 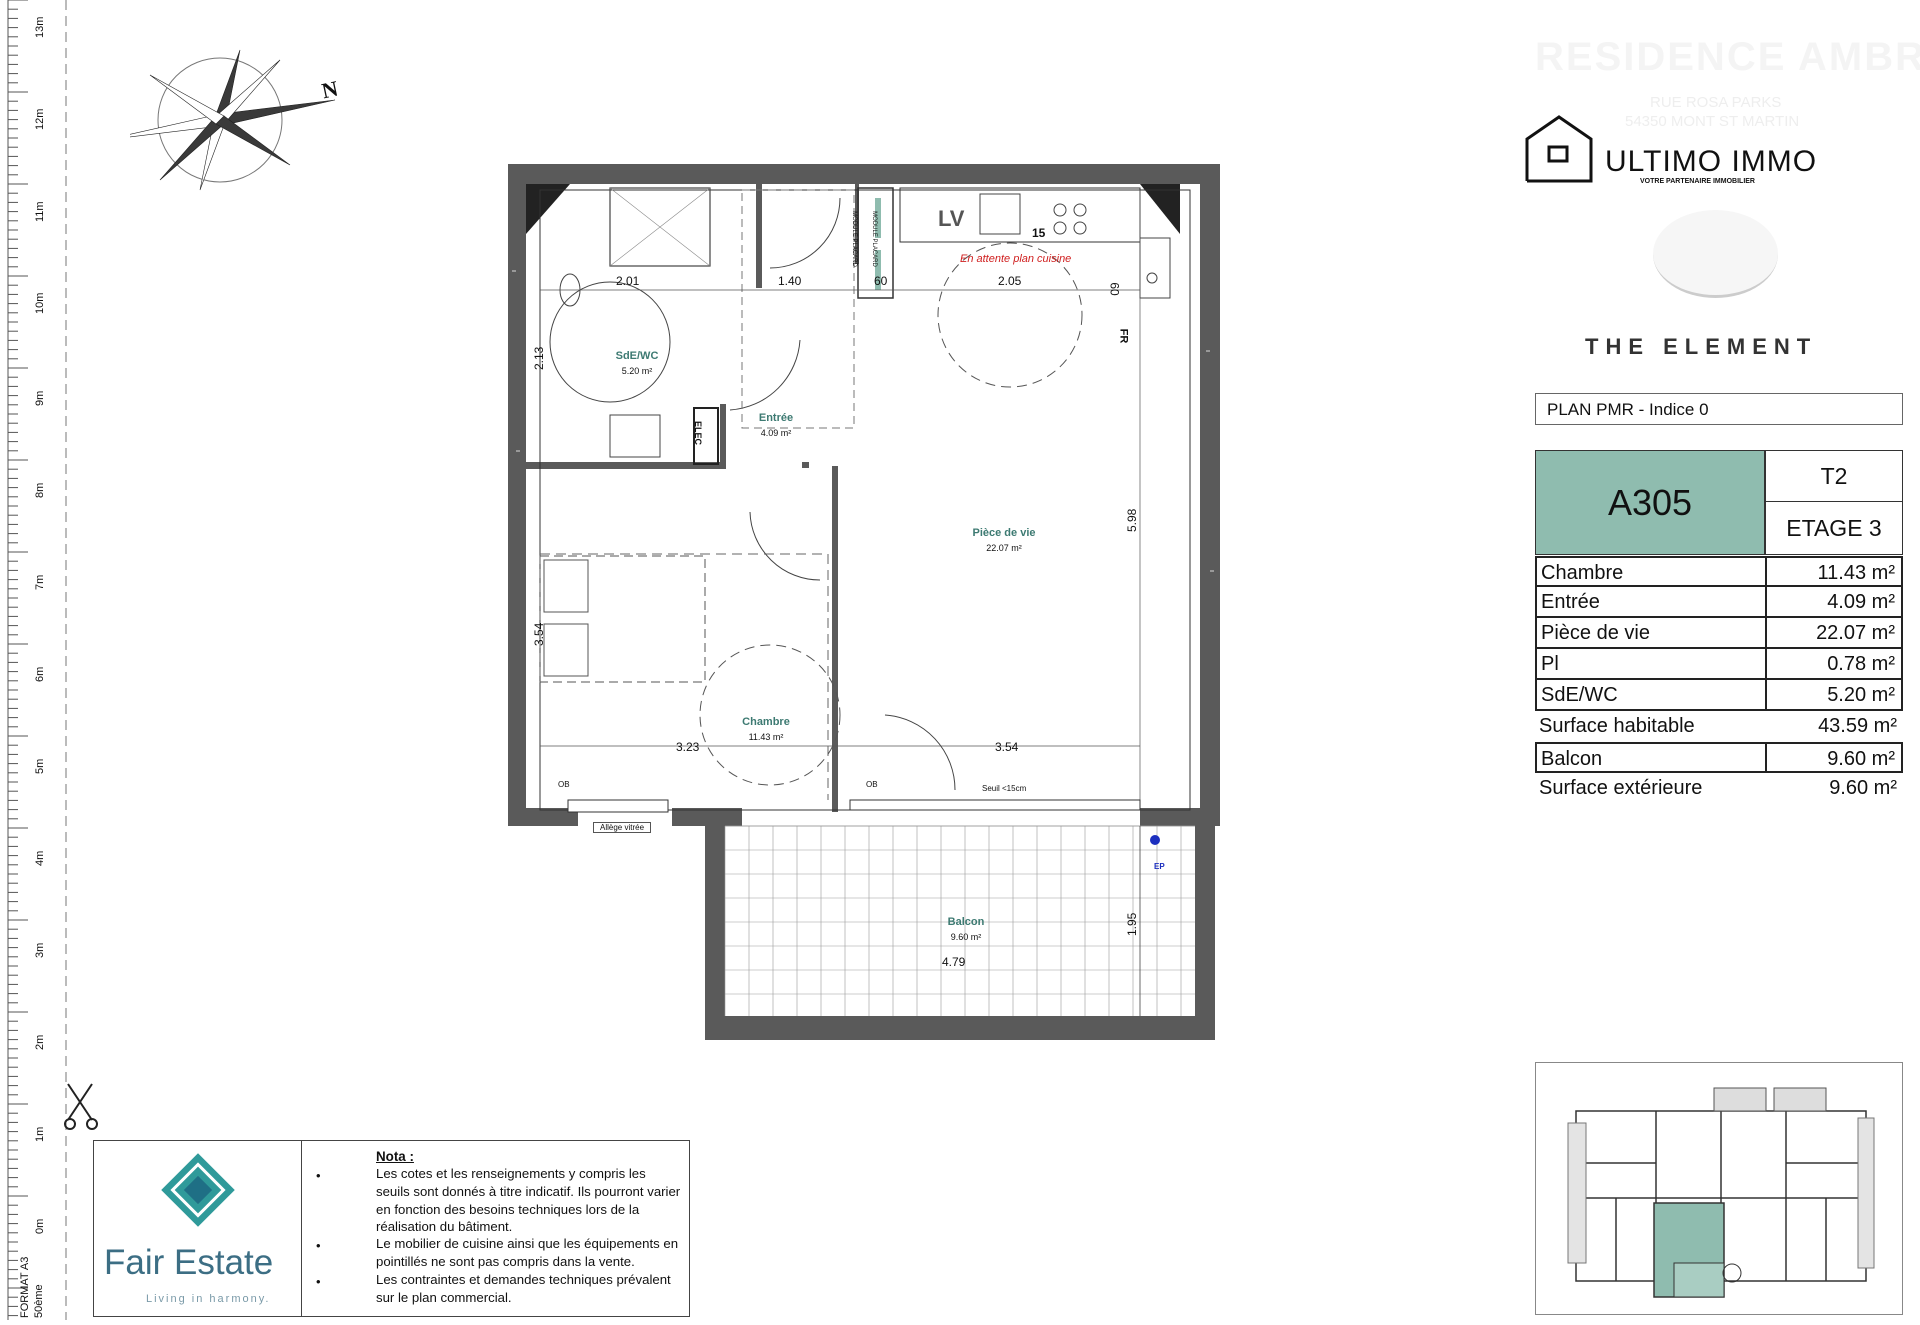 What do you see at coordinates (1719, 757) in the screenshot?
I see `surface-row: Balcon 9.60 m²` at bounding box center [1719, 757].